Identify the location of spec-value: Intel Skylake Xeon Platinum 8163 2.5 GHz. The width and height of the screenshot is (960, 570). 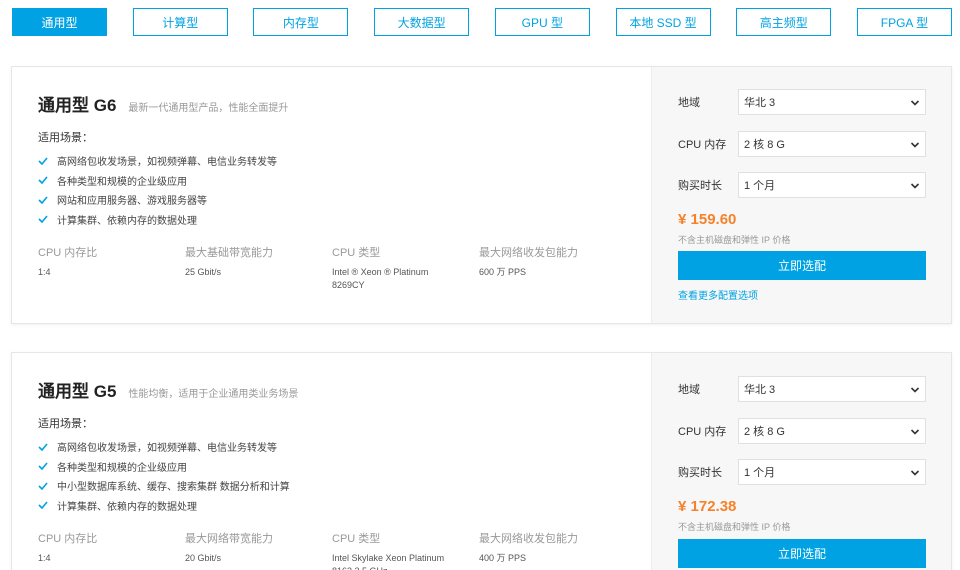
(388, 561).